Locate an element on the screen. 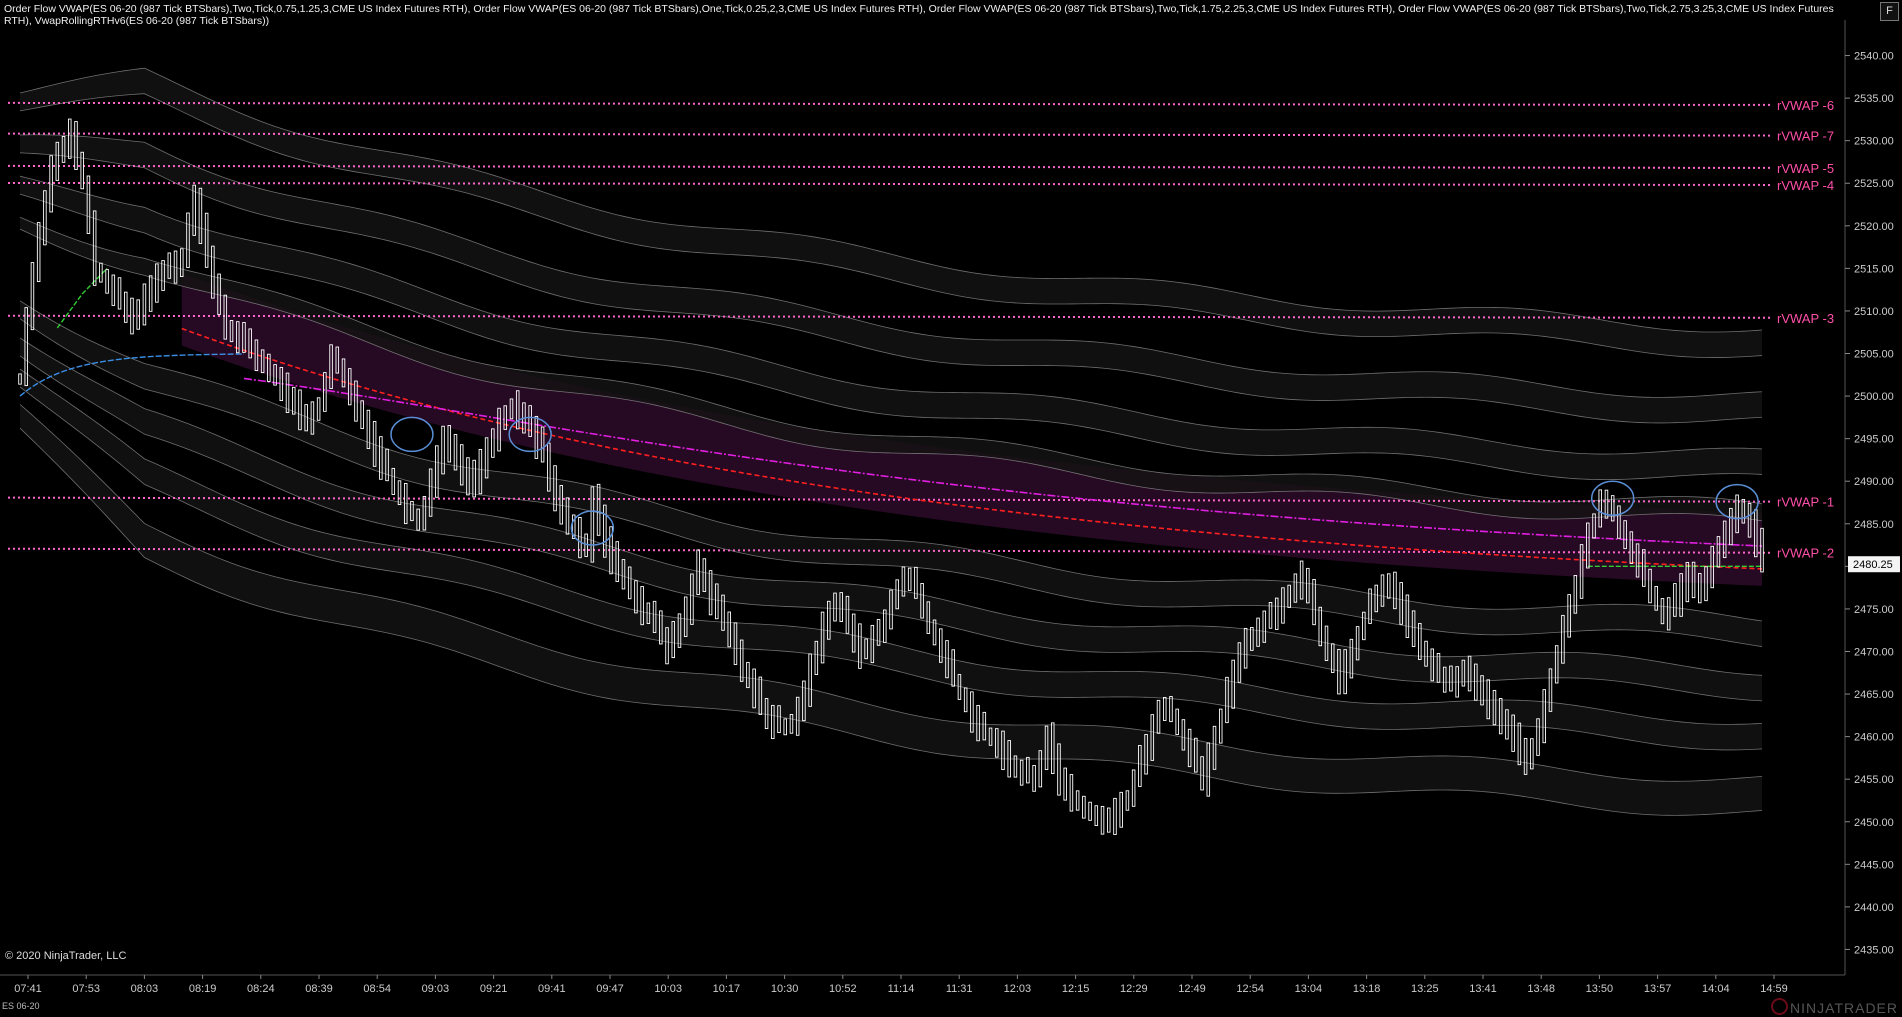  instrument-label: ES 06-20 is located at coordinates (21, 1006).